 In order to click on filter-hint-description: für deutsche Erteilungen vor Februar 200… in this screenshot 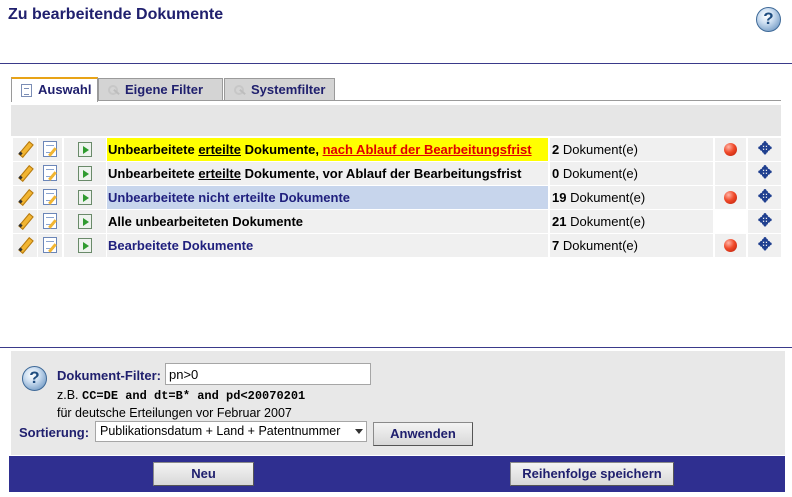, I will do `click(174, 413)`.